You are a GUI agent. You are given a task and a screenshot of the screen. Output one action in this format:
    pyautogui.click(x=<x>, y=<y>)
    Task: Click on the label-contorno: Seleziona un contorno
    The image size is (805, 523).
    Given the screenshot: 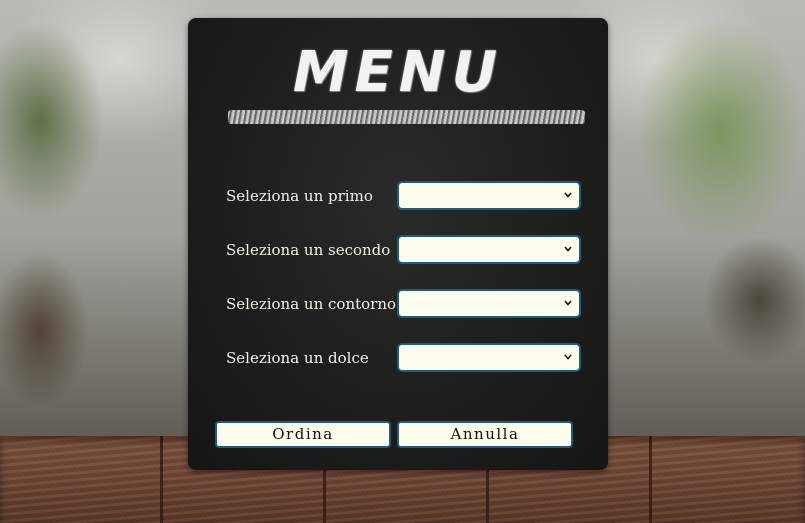 What is the action you would take?
    pyautogui.click(x=311, y=304)
    